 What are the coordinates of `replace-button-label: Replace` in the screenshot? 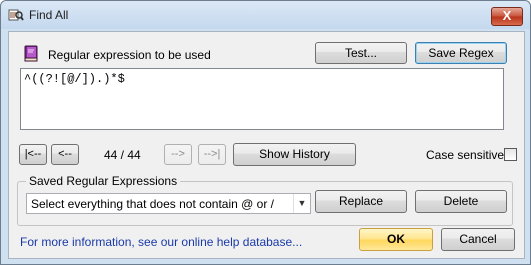 It's located at (361, 201).